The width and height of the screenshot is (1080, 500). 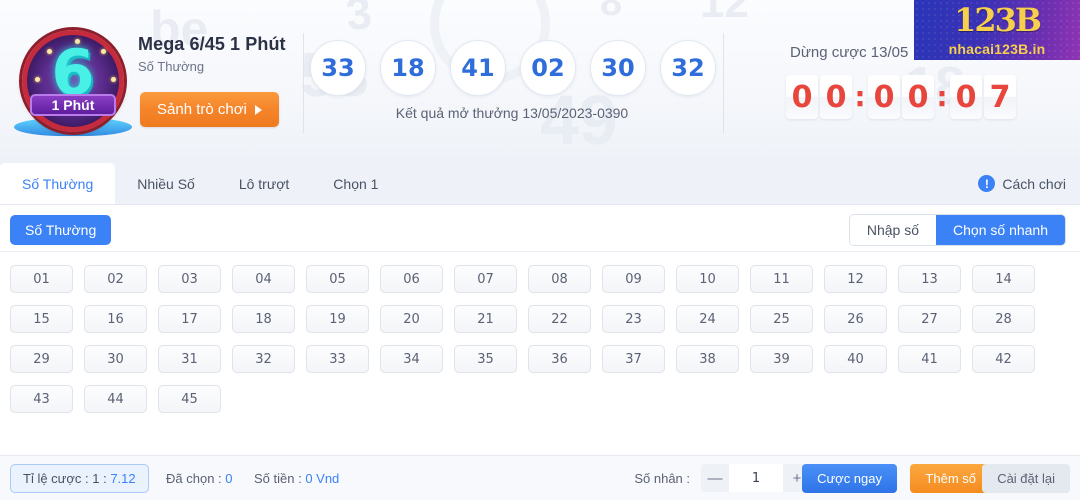 What do you see at coordinates (855, 279) in the screenshot?
I see `number-cell: 12` at bounding box center [855, 279].